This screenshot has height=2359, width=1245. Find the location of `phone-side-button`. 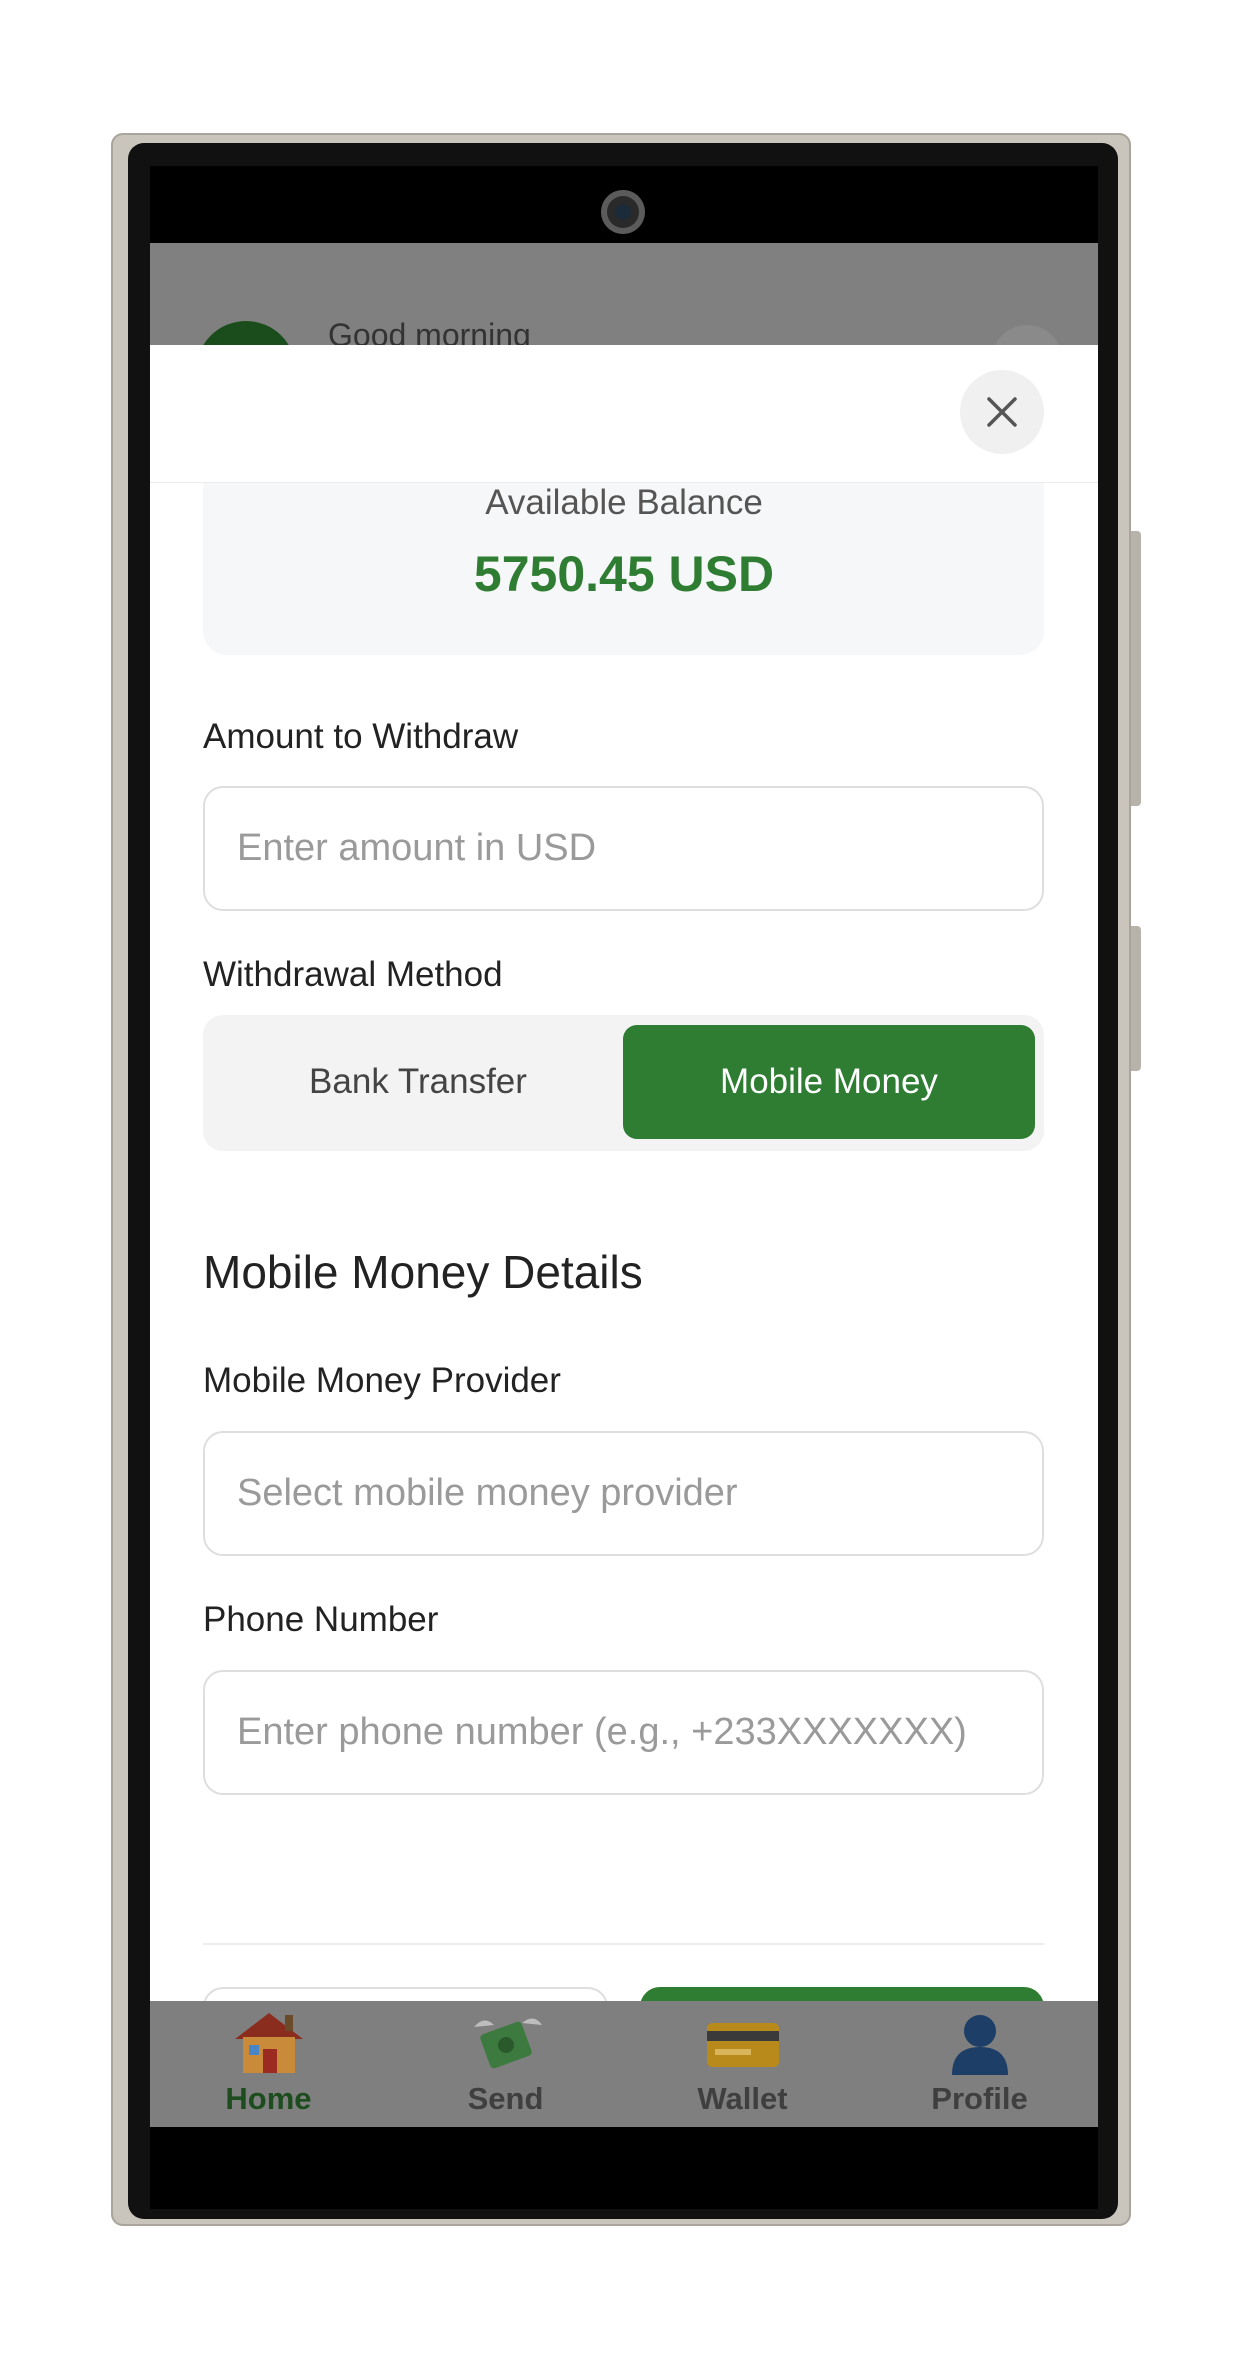

phone-side-button is located at coordinates (1136, 668).